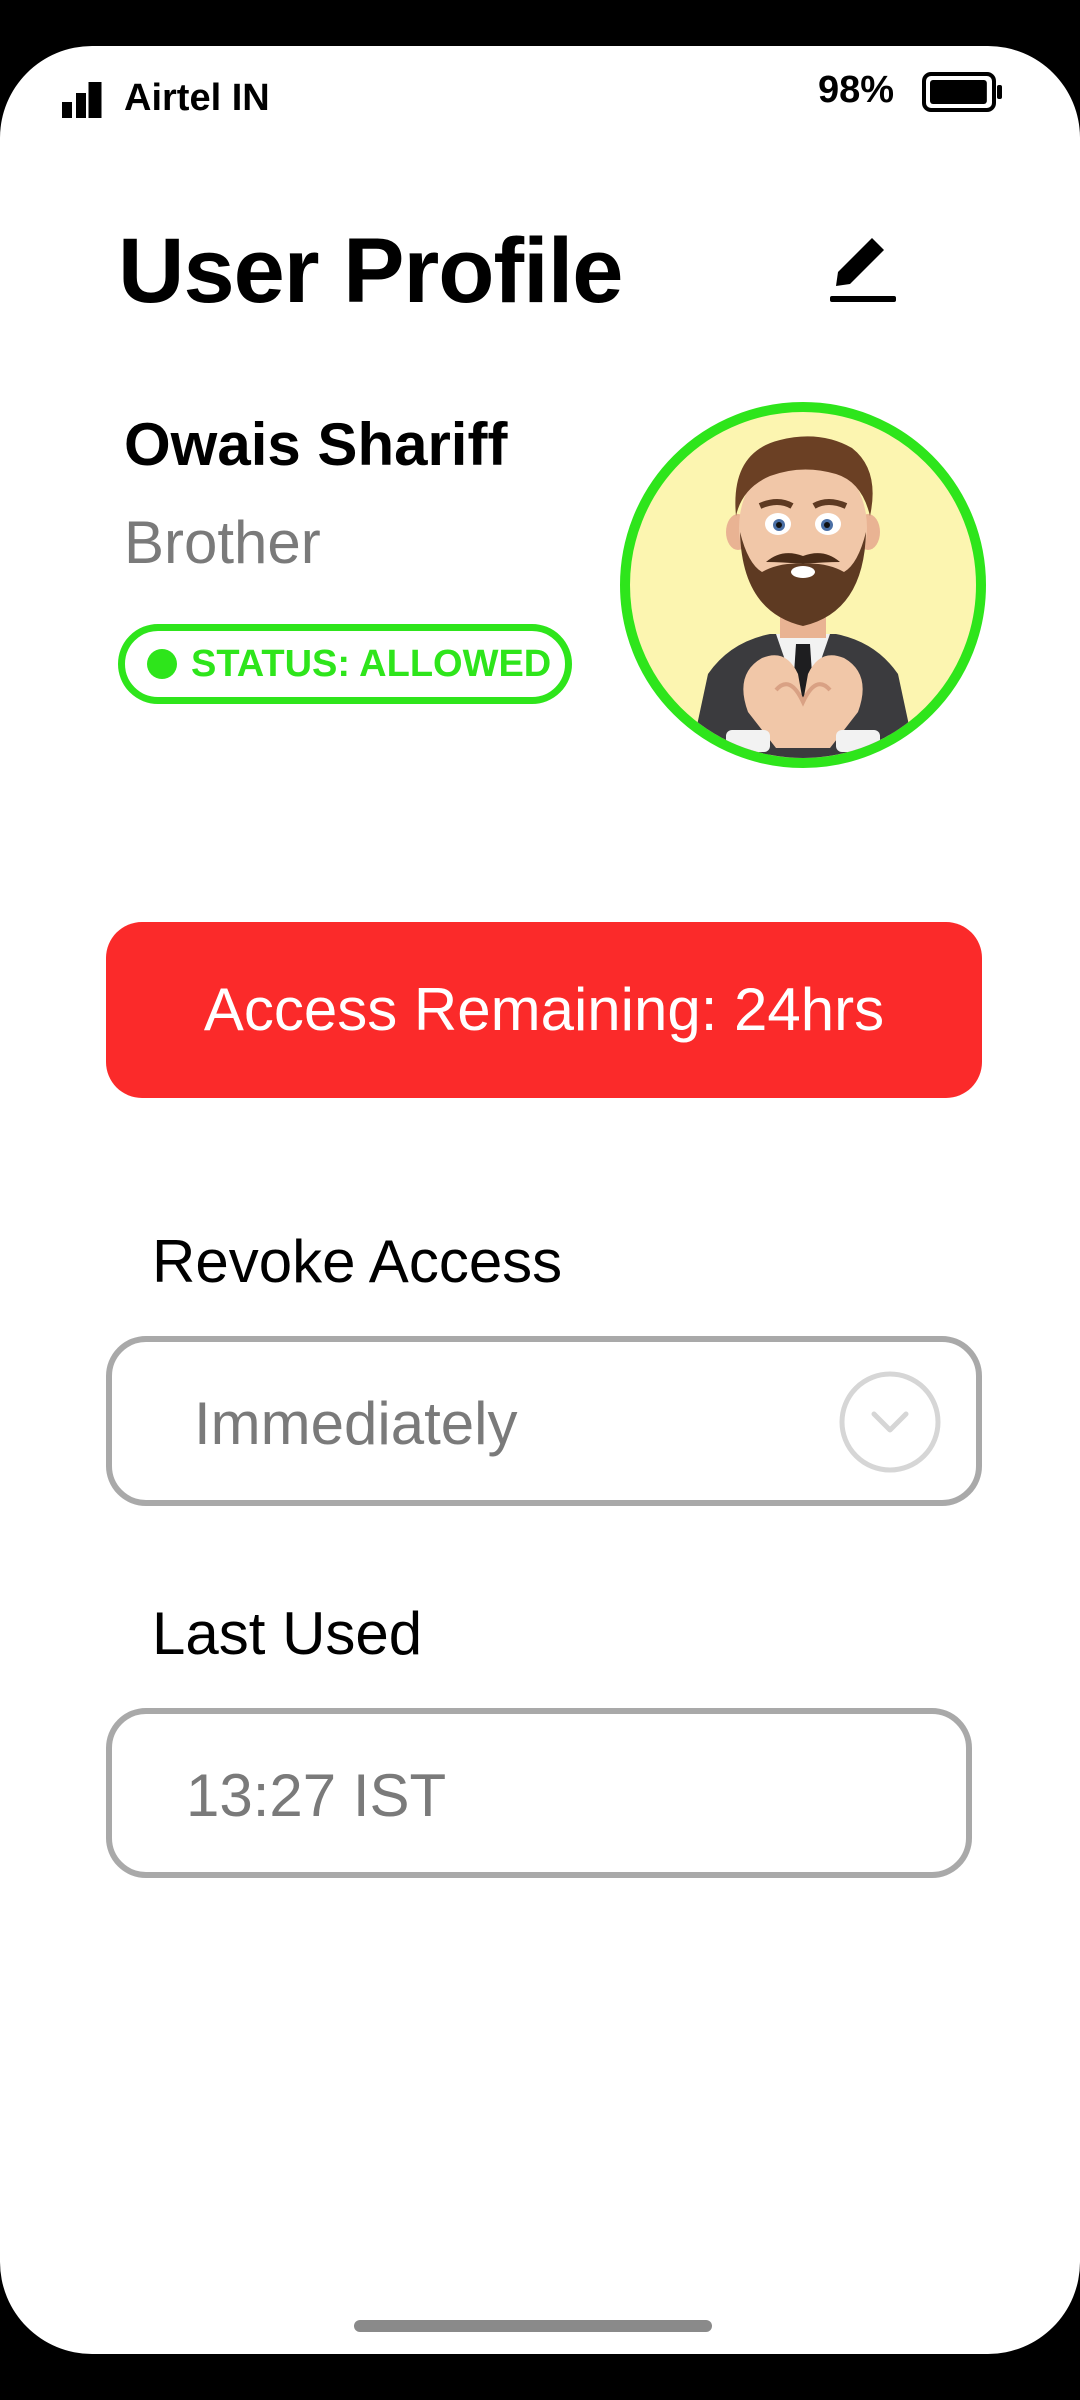 The width and height of the screenshot is (1080, 2400). What do you see at coordinates (856, 90) in the screenshot?
I see `battery-percentage: 98%` at bounding box center [856, 90].